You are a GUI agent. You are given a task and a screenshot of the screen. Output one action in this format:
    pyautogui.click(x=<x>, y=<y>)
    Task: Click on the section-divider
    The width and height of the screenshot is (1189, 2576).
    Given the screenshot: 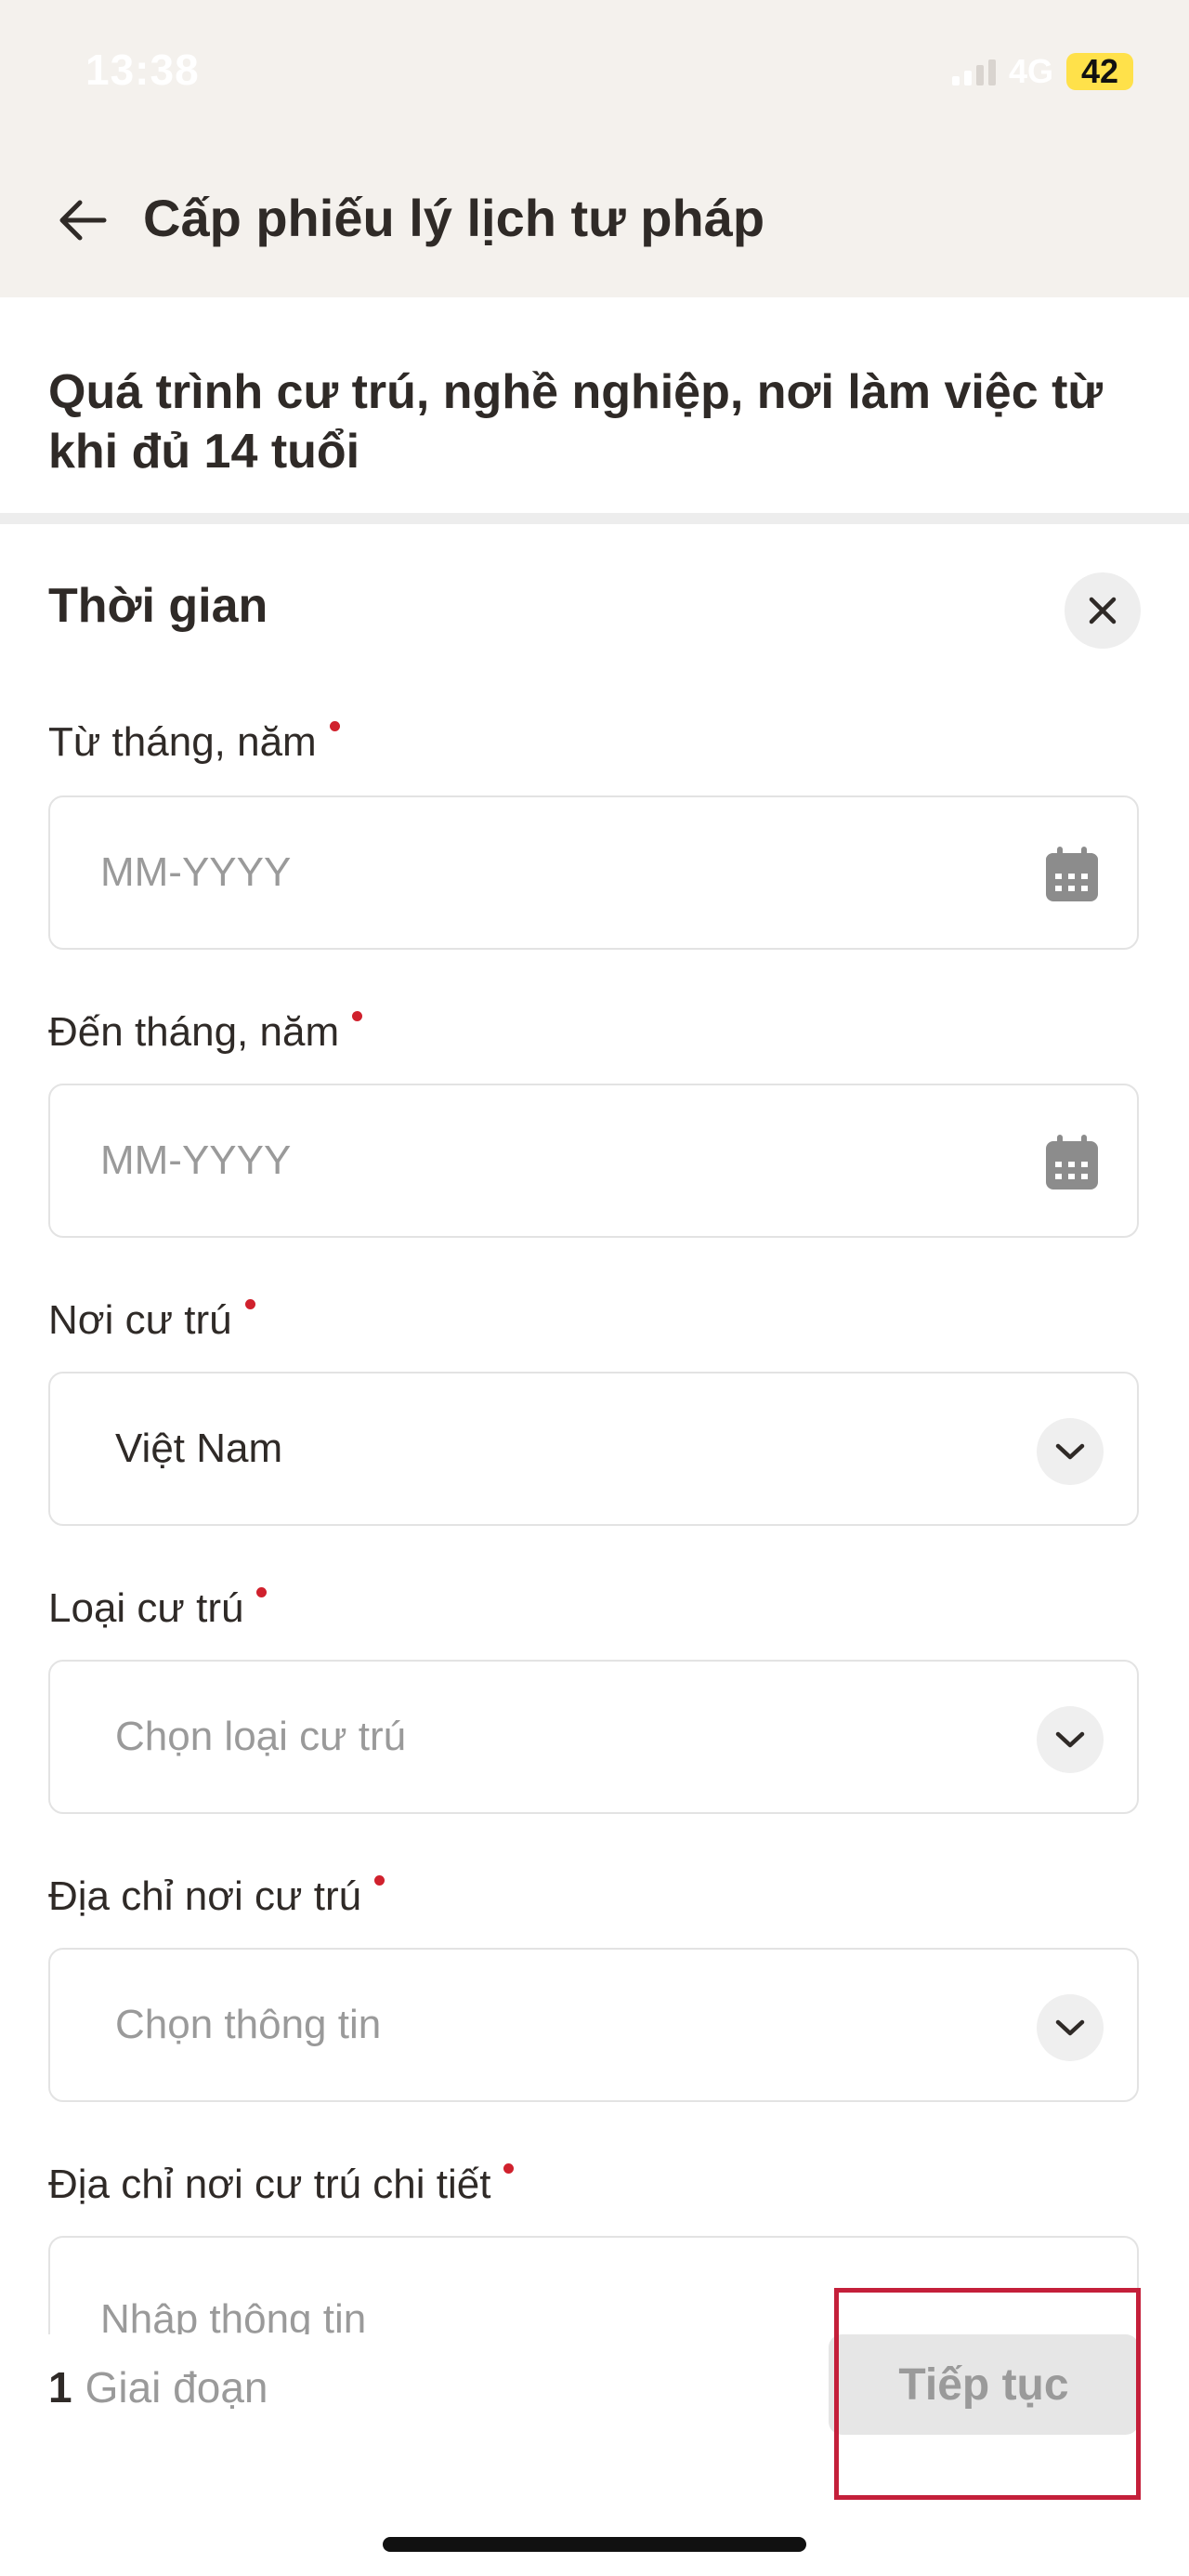 What is the action you would take?
    pyautogui.click(x=594, y=518)
    